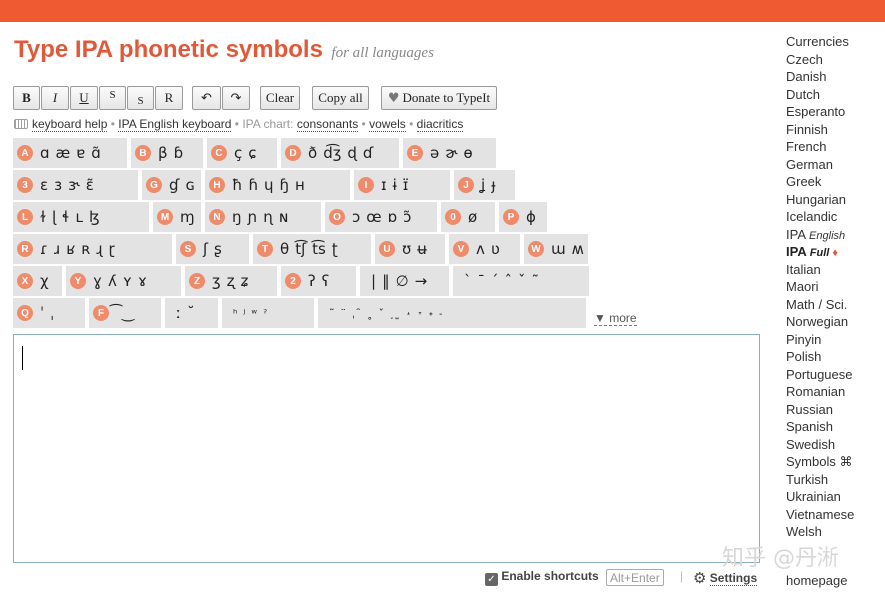 The image size is (885, 593). Describe the element at coordinates (253, 185) in the screenshot. I see `ipa-symbol-key: ɦ` at that location.